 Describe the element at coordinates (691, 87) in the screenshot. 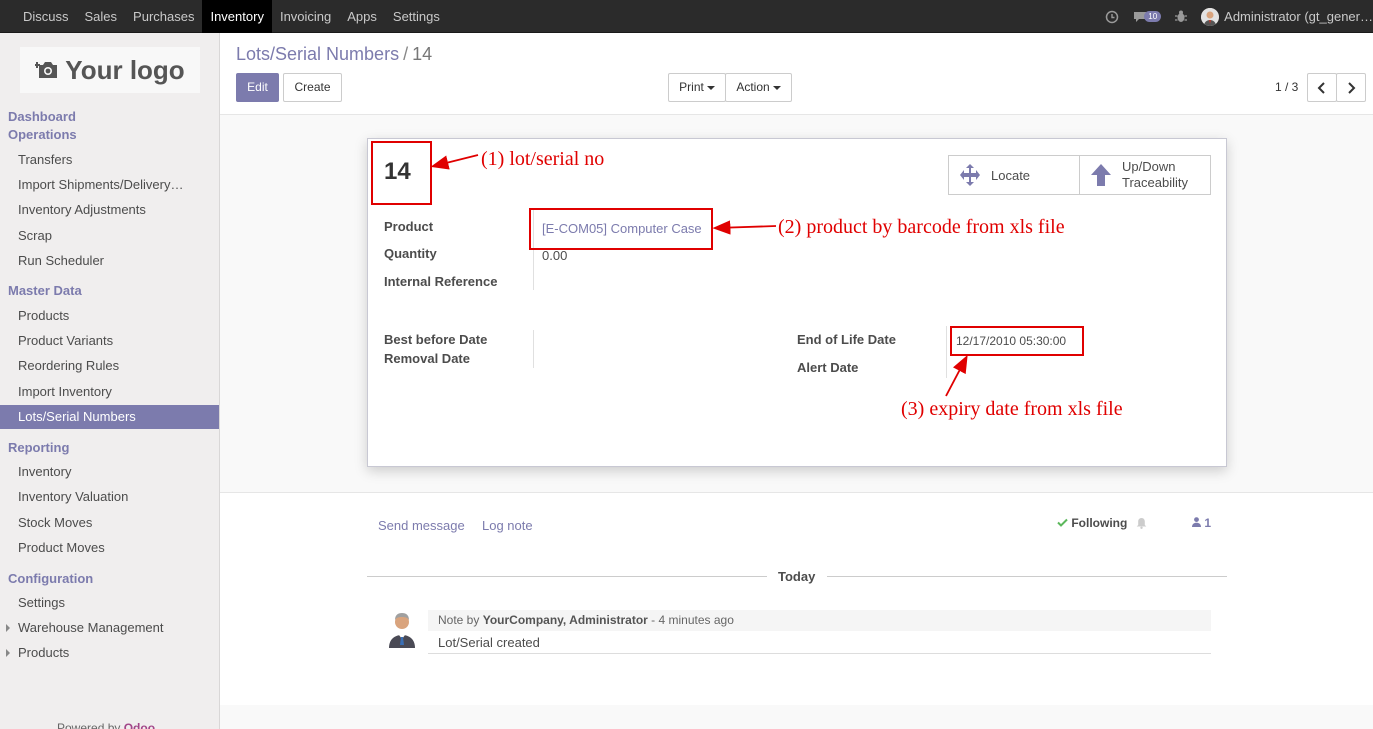

I see `print-label: Print` at that location.